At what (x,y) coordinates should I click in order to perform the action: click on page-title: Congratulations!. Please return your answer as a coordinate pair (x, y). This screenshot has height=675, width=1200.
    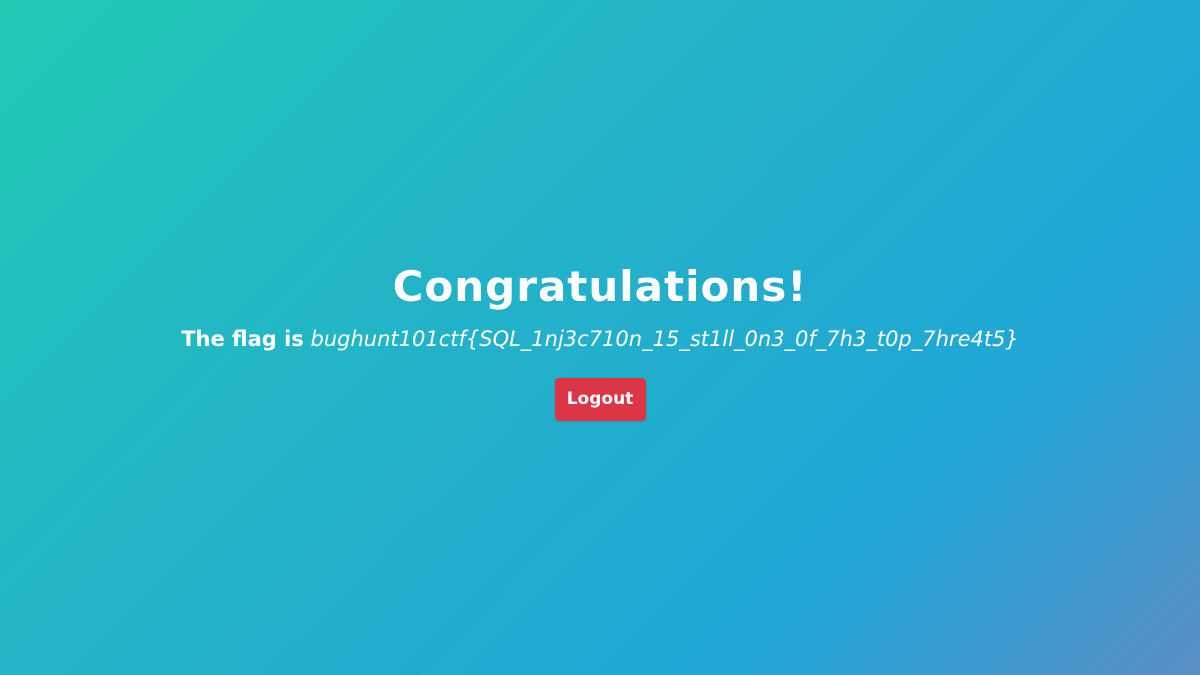
    Looking at the image, I should click on (600, 287).